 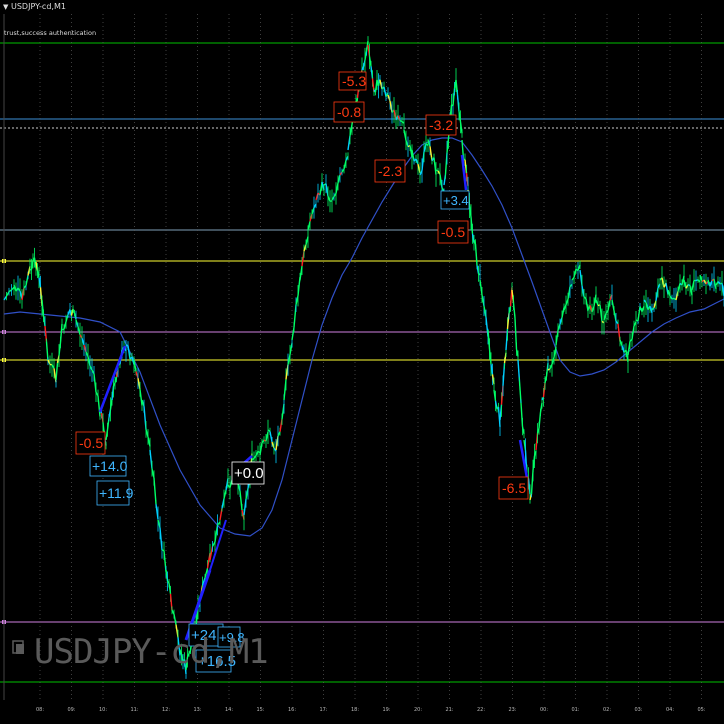 I want to click on time-axis-label: 13:, so click(x=198, y=710).